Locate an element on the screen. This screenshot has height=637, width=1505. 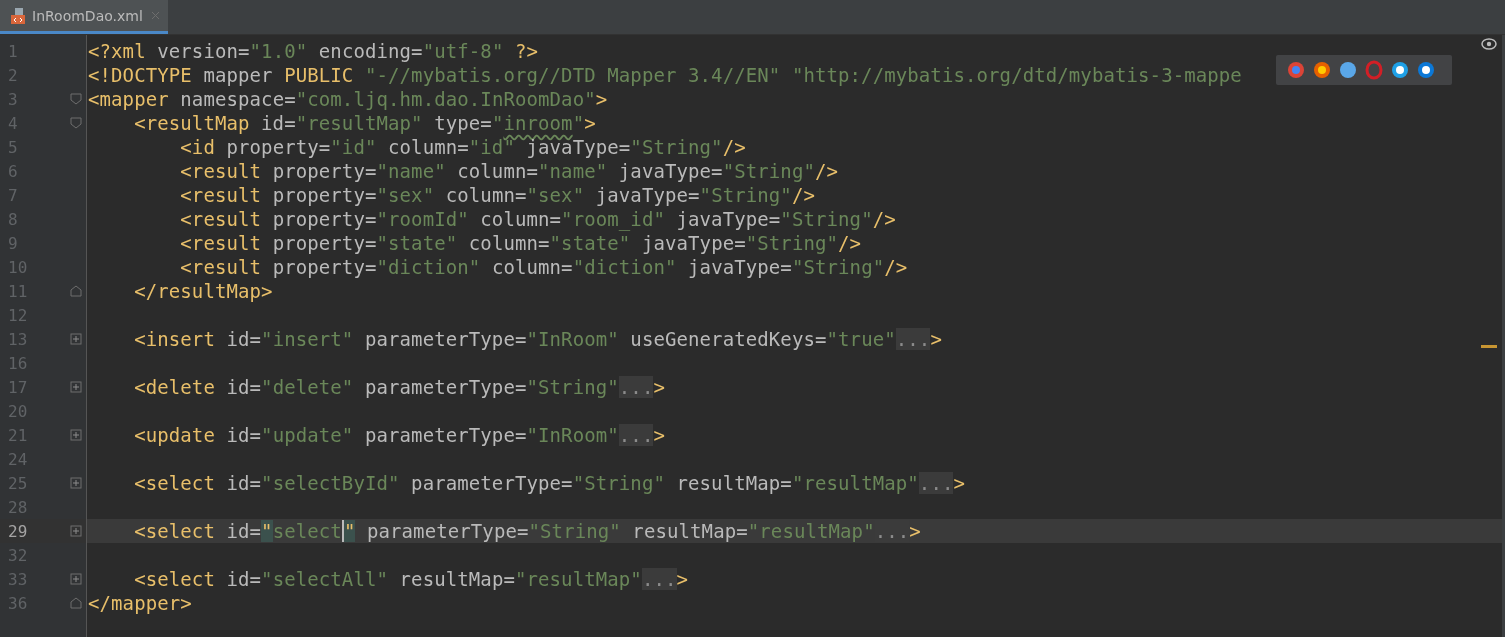
code-line: <mapper namespace="com.ljq.hm.dao.InRoomDao"> is located at coordinates (348, 99).